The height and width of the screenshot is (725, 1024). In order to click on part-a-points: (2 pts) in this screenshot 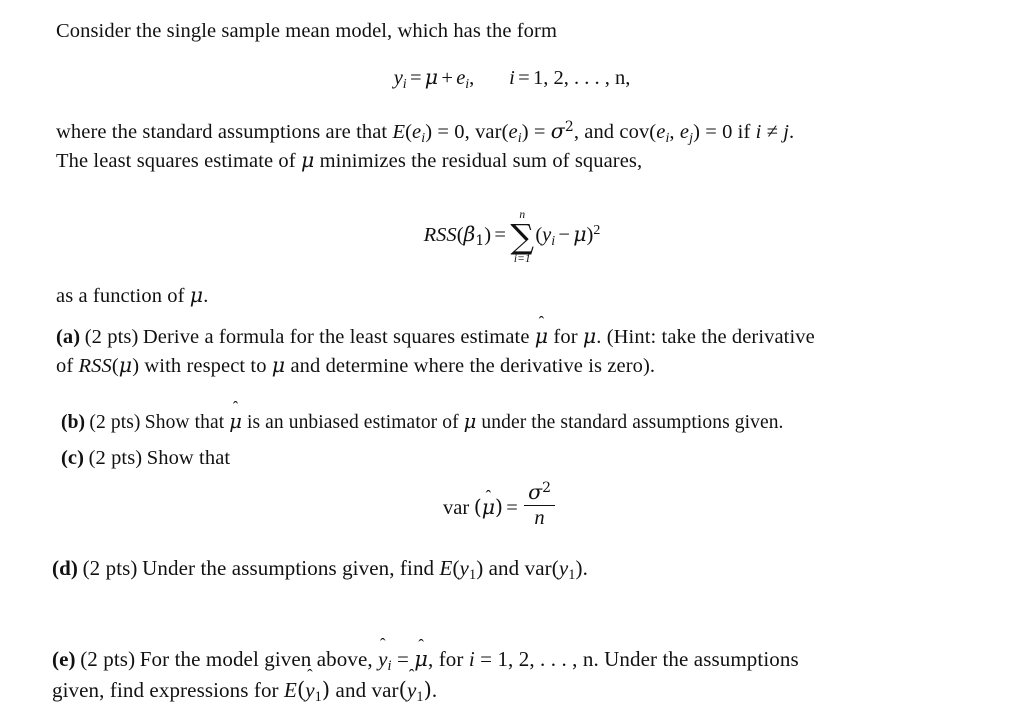, I will do `click(111, 337)`.